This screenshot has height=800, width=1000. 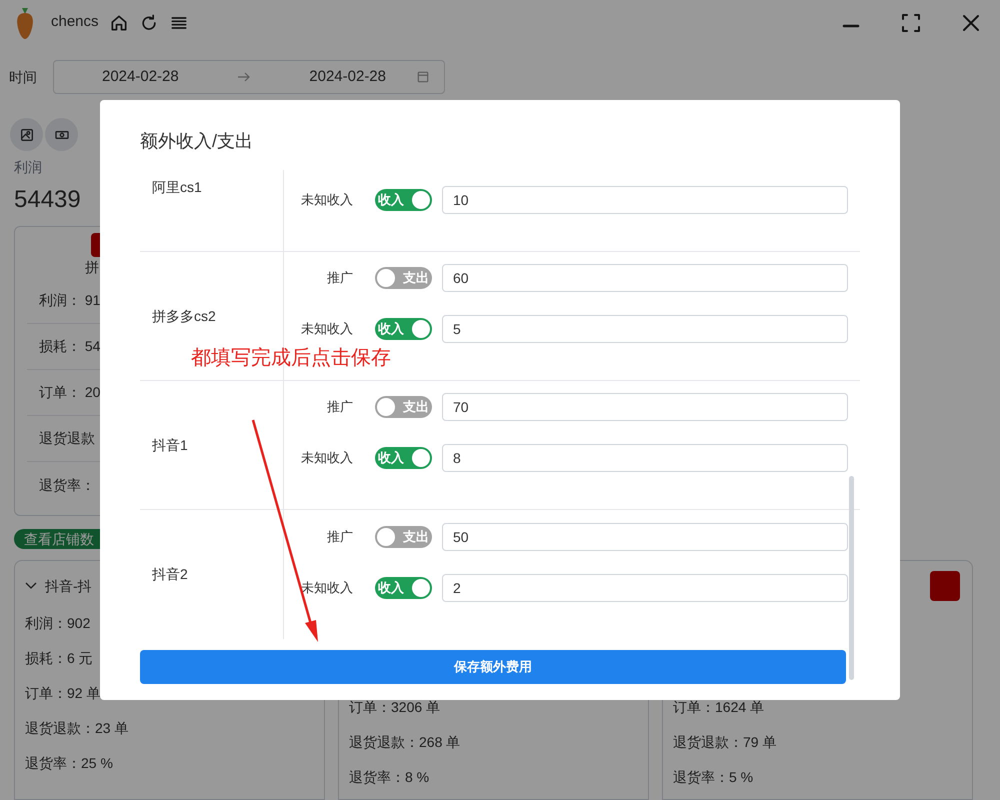 I want to click on image-button, so click(x=26, y=135).